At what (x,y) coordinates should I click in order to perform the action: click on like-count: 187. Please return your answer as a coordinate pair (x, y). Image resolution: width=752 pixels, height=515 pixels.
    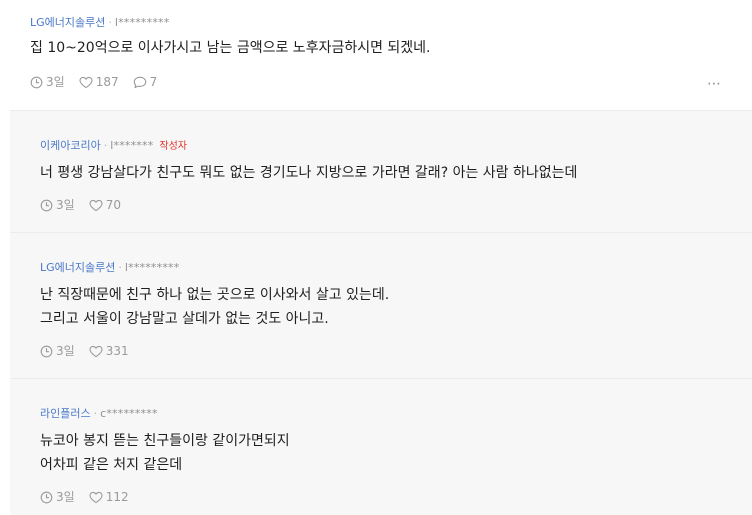
    Looking at the image, I should click on (107, 82).